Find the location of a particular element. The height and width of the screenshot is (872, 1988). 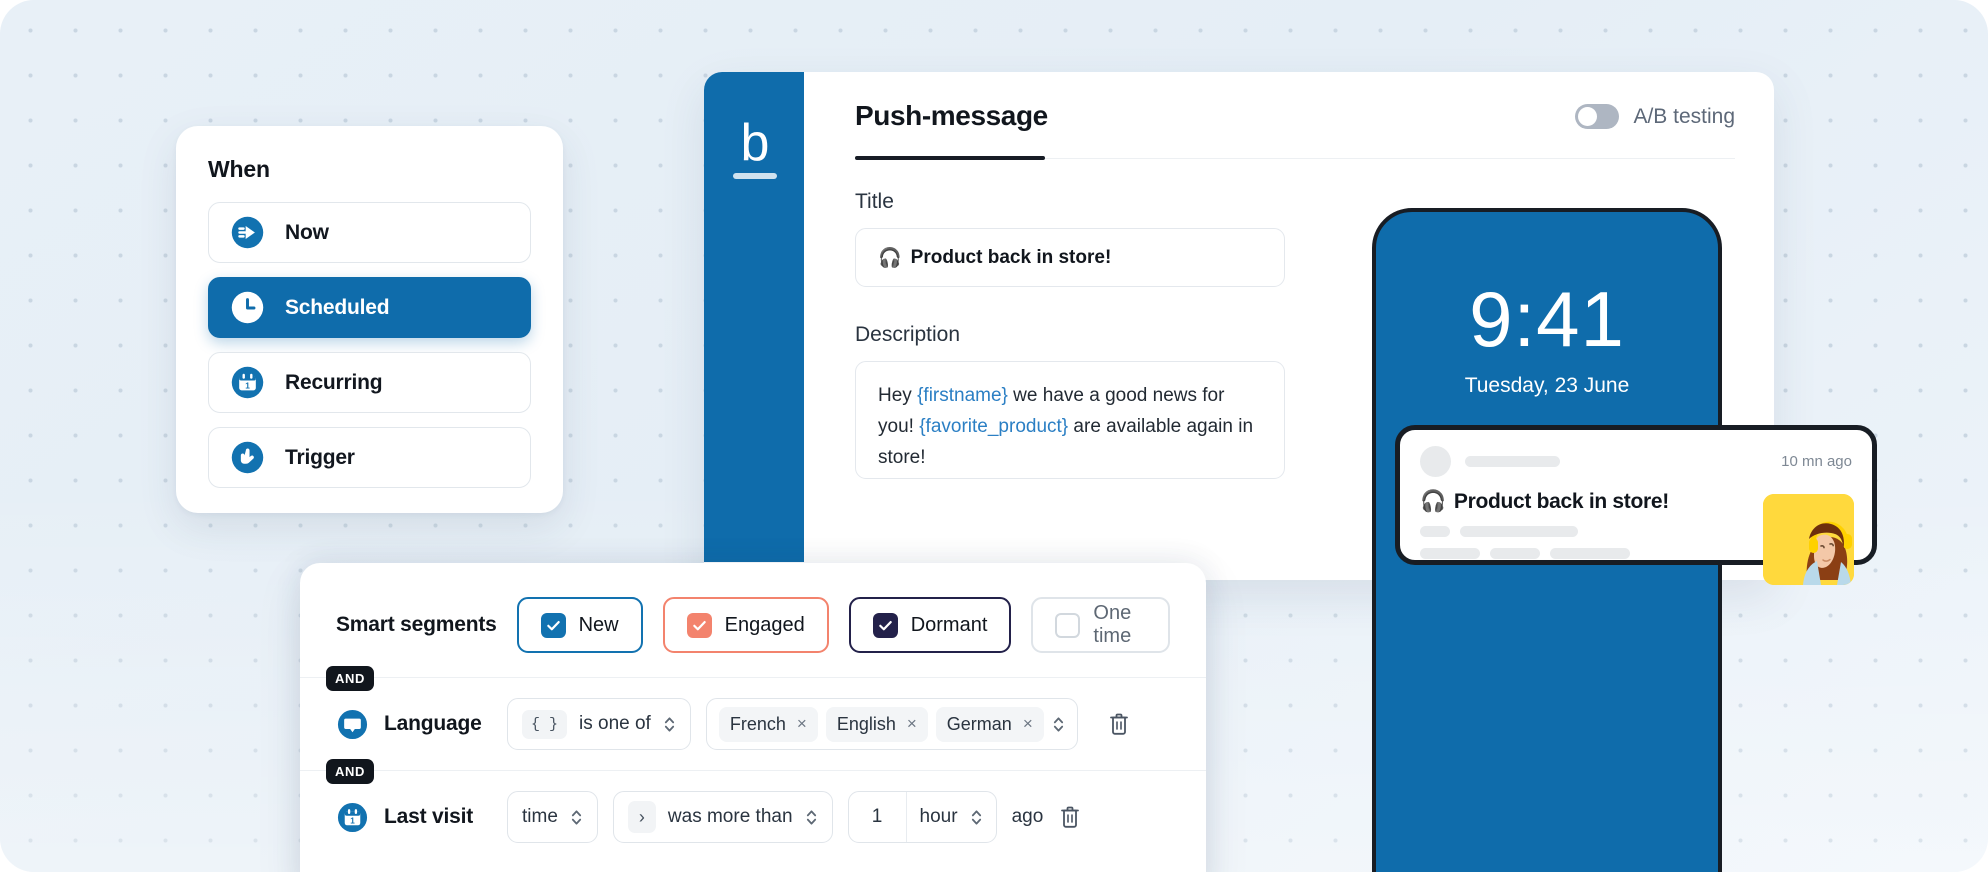

last-visit-duration: 1 hour is located at coordinates (922, 817).